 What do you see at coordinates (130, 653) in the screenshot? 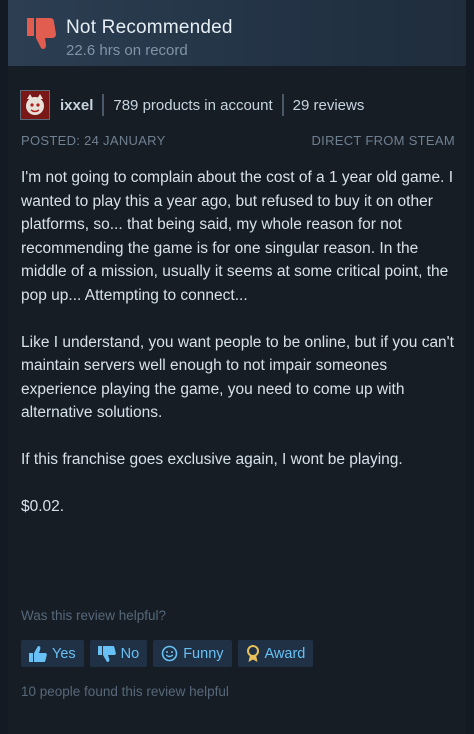
I see `no-label: No` at bounding box center [130, 653].